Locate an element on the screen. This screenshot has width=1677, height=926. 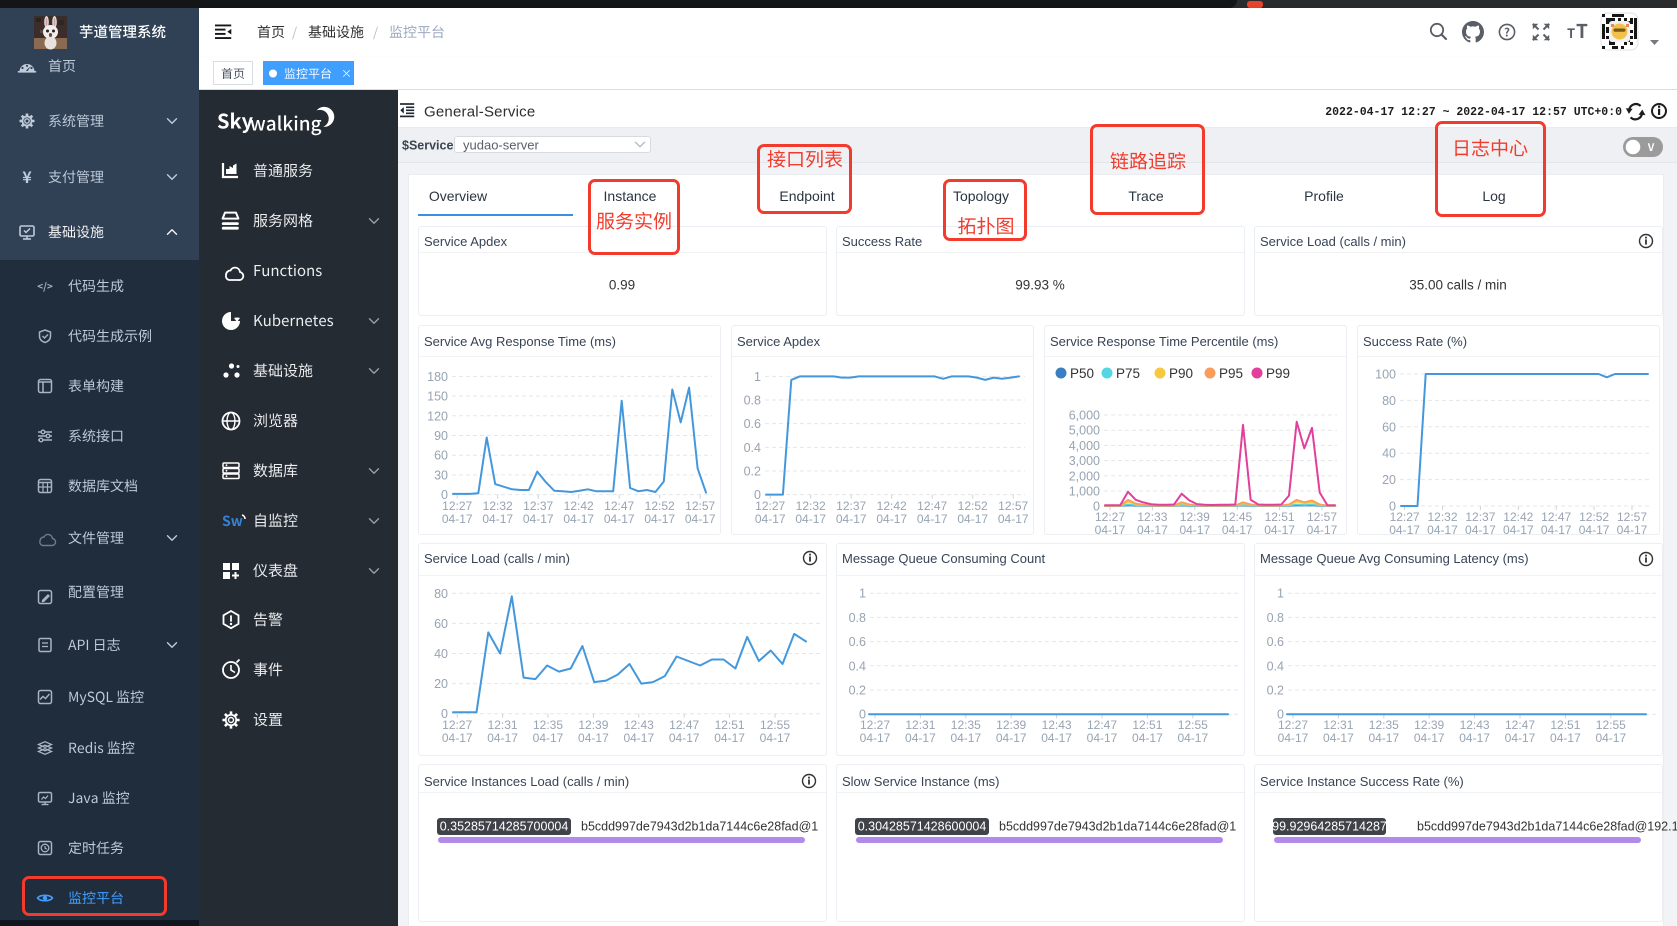
svg-text: Slow Service Instance (ms) is located at coordinates (921, 781).